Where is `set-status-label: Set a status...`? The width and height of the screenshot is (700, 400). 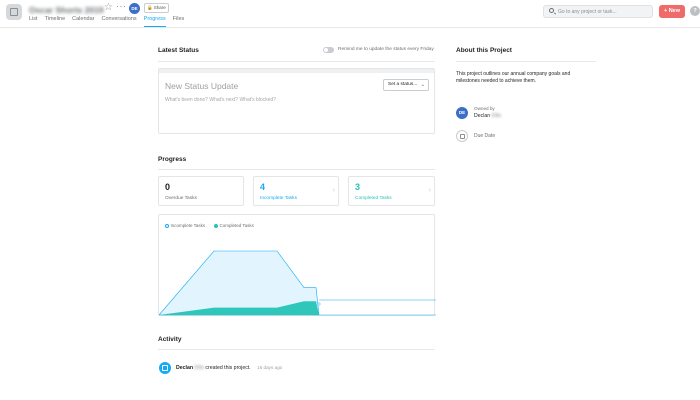 set-status-label: Set a status... is located at coordinates (403, 84).